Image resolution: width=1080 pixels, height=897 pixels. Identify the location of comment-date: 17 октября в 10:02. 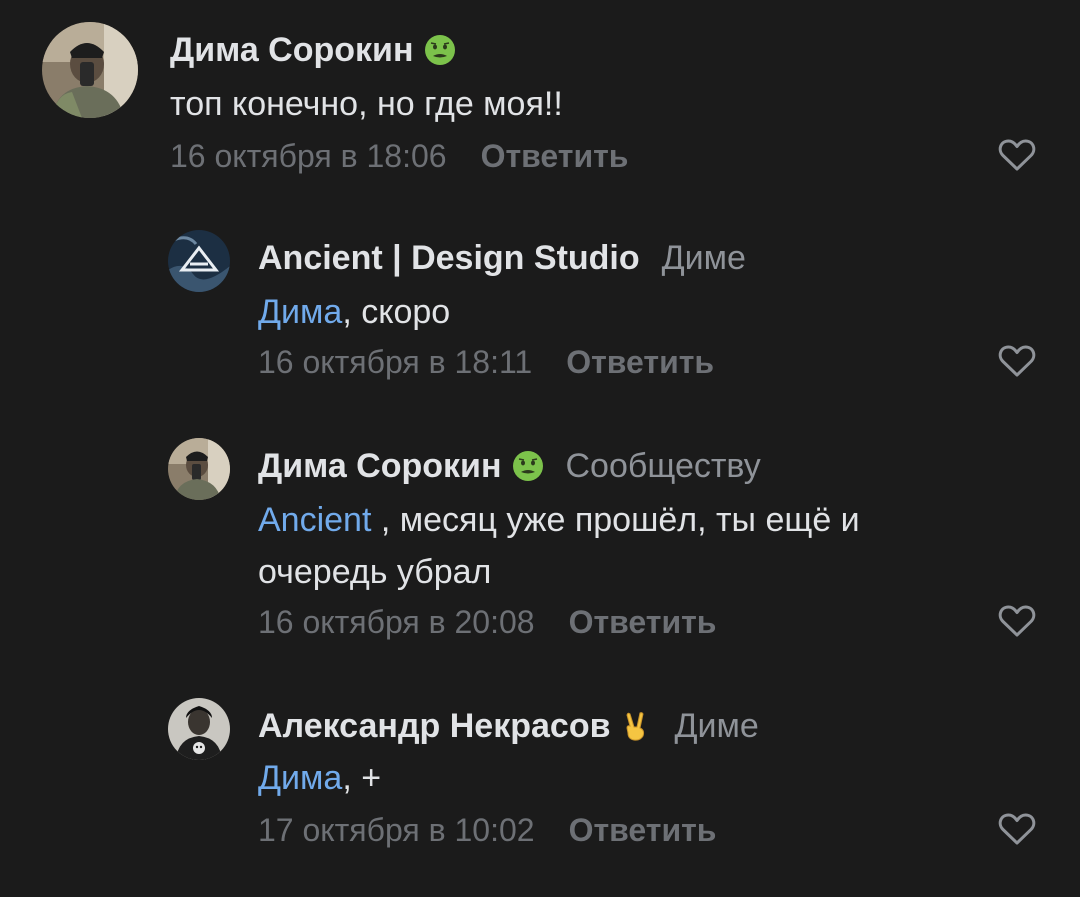
(396, 830).